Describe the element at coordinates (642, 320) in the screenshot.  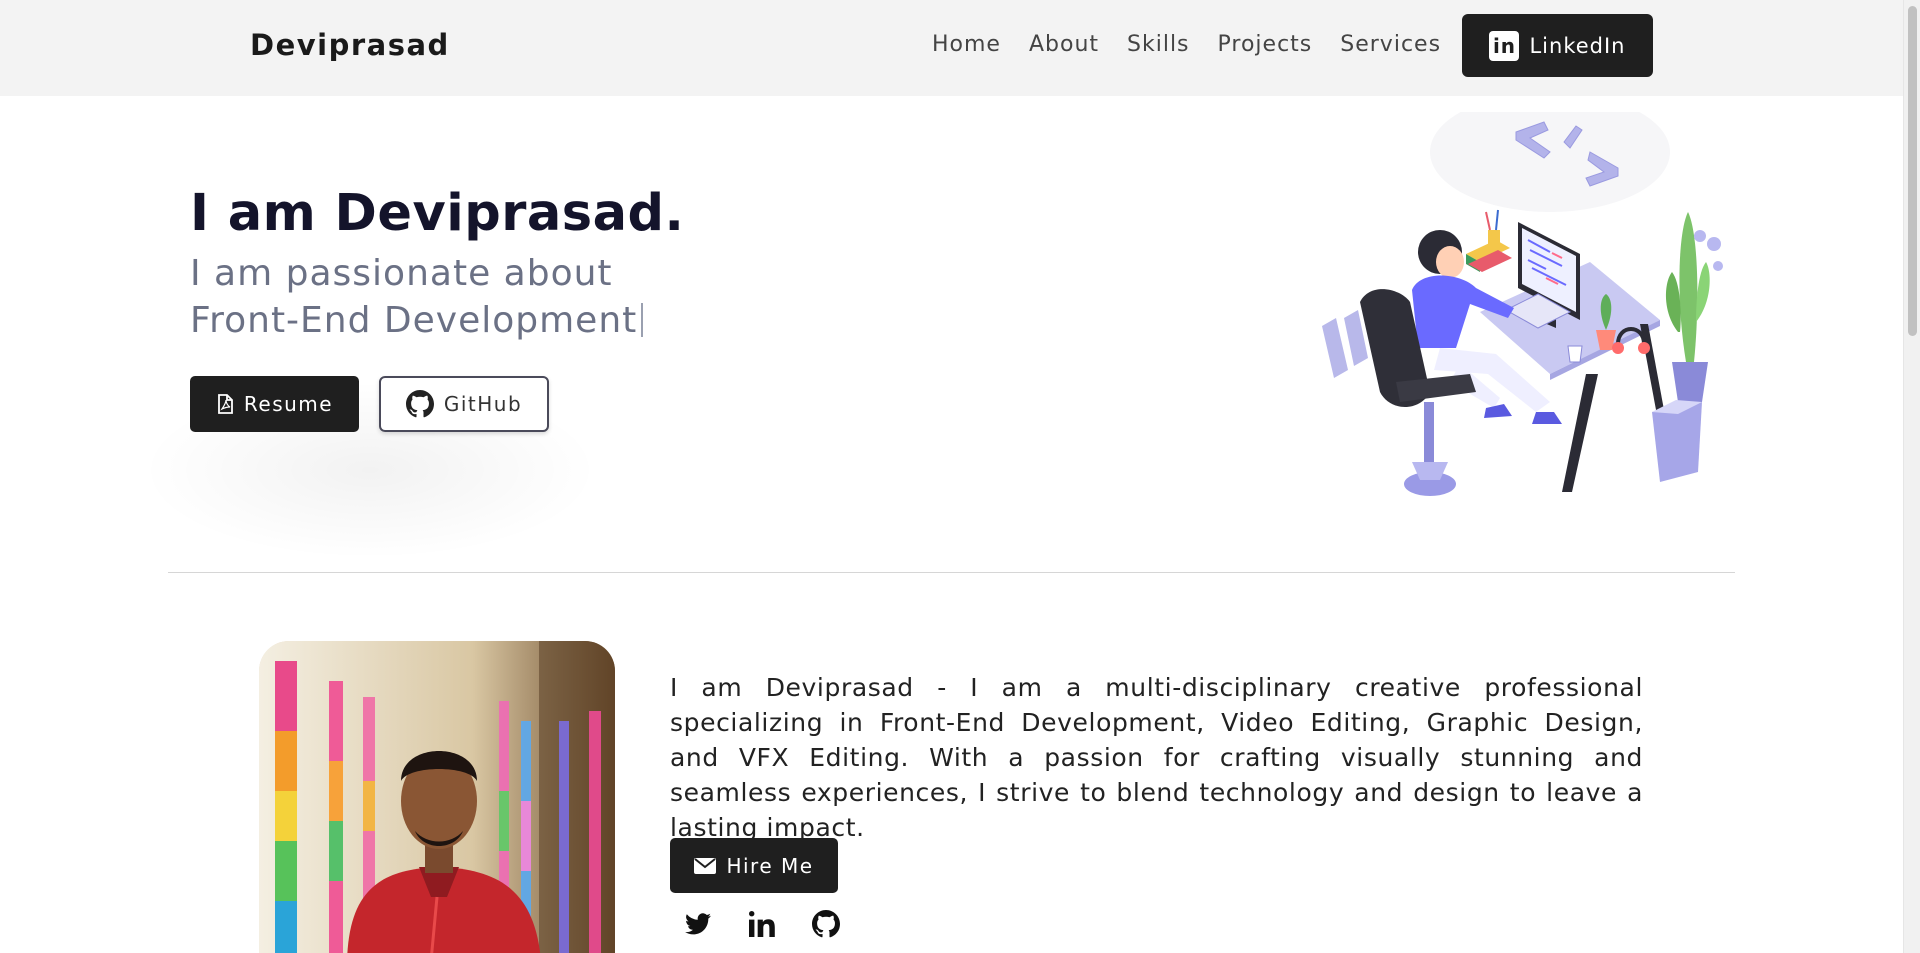
I see `typing-cursor` at that location.